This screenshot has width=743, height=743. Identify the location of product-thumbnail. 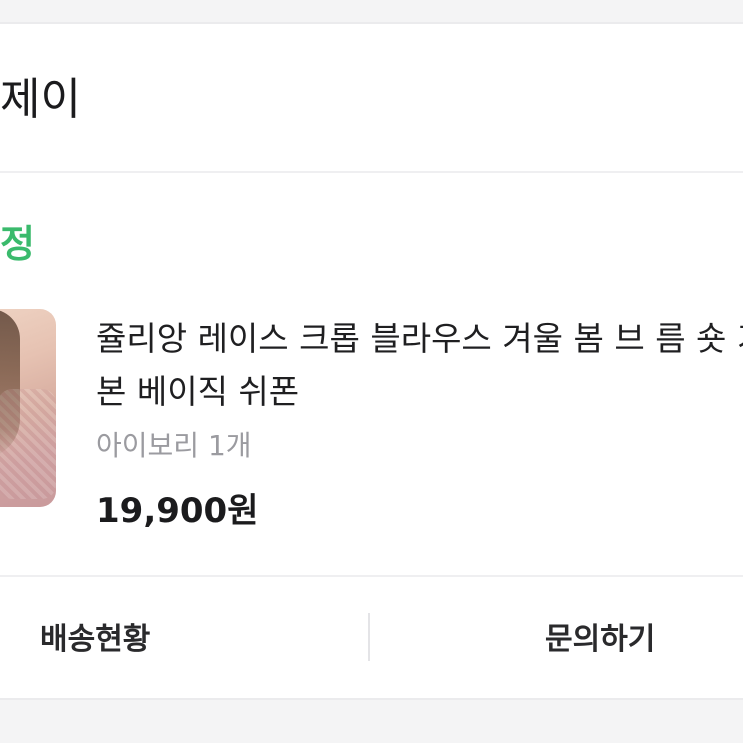
(28, 408).